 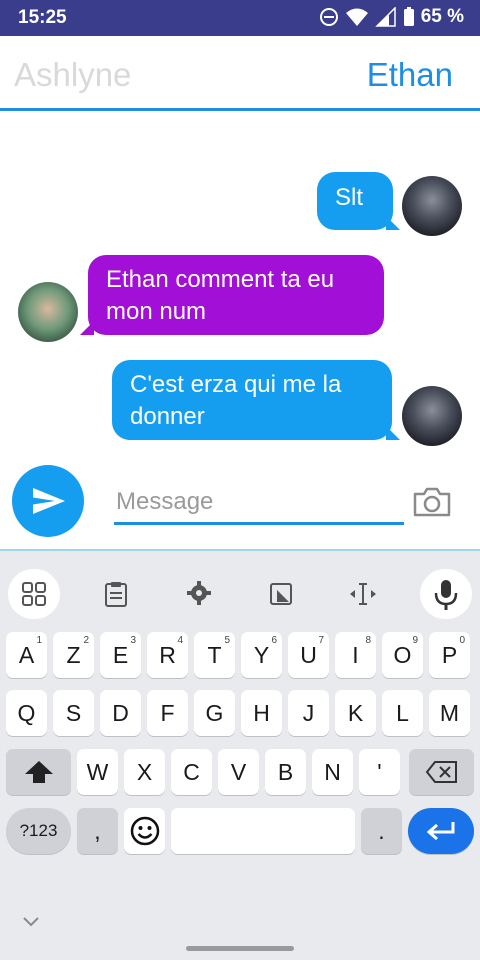 I want to click on key-c: C, so click(x=191, y=772).